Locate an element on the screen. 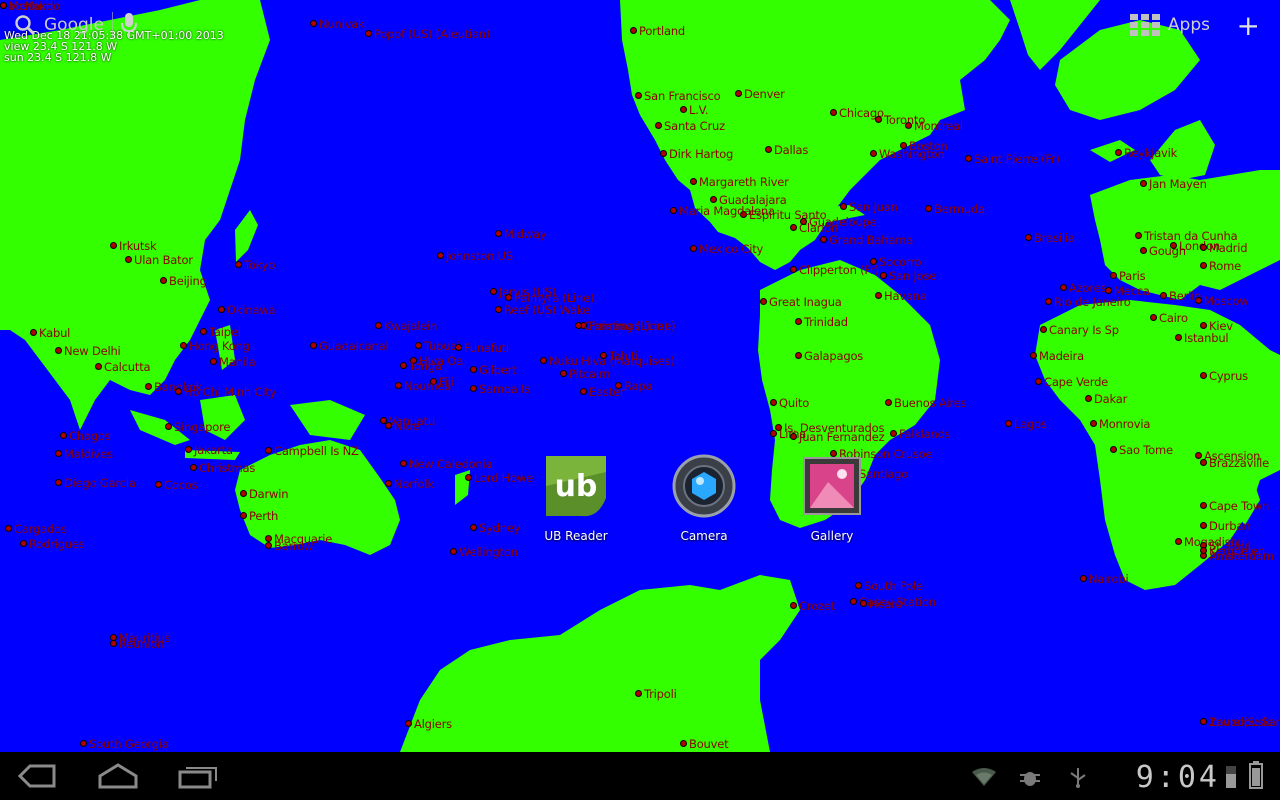 The width and height of the screenshot is (1280, 800). place-label: Bouvet is located at coordinates (704, 744).